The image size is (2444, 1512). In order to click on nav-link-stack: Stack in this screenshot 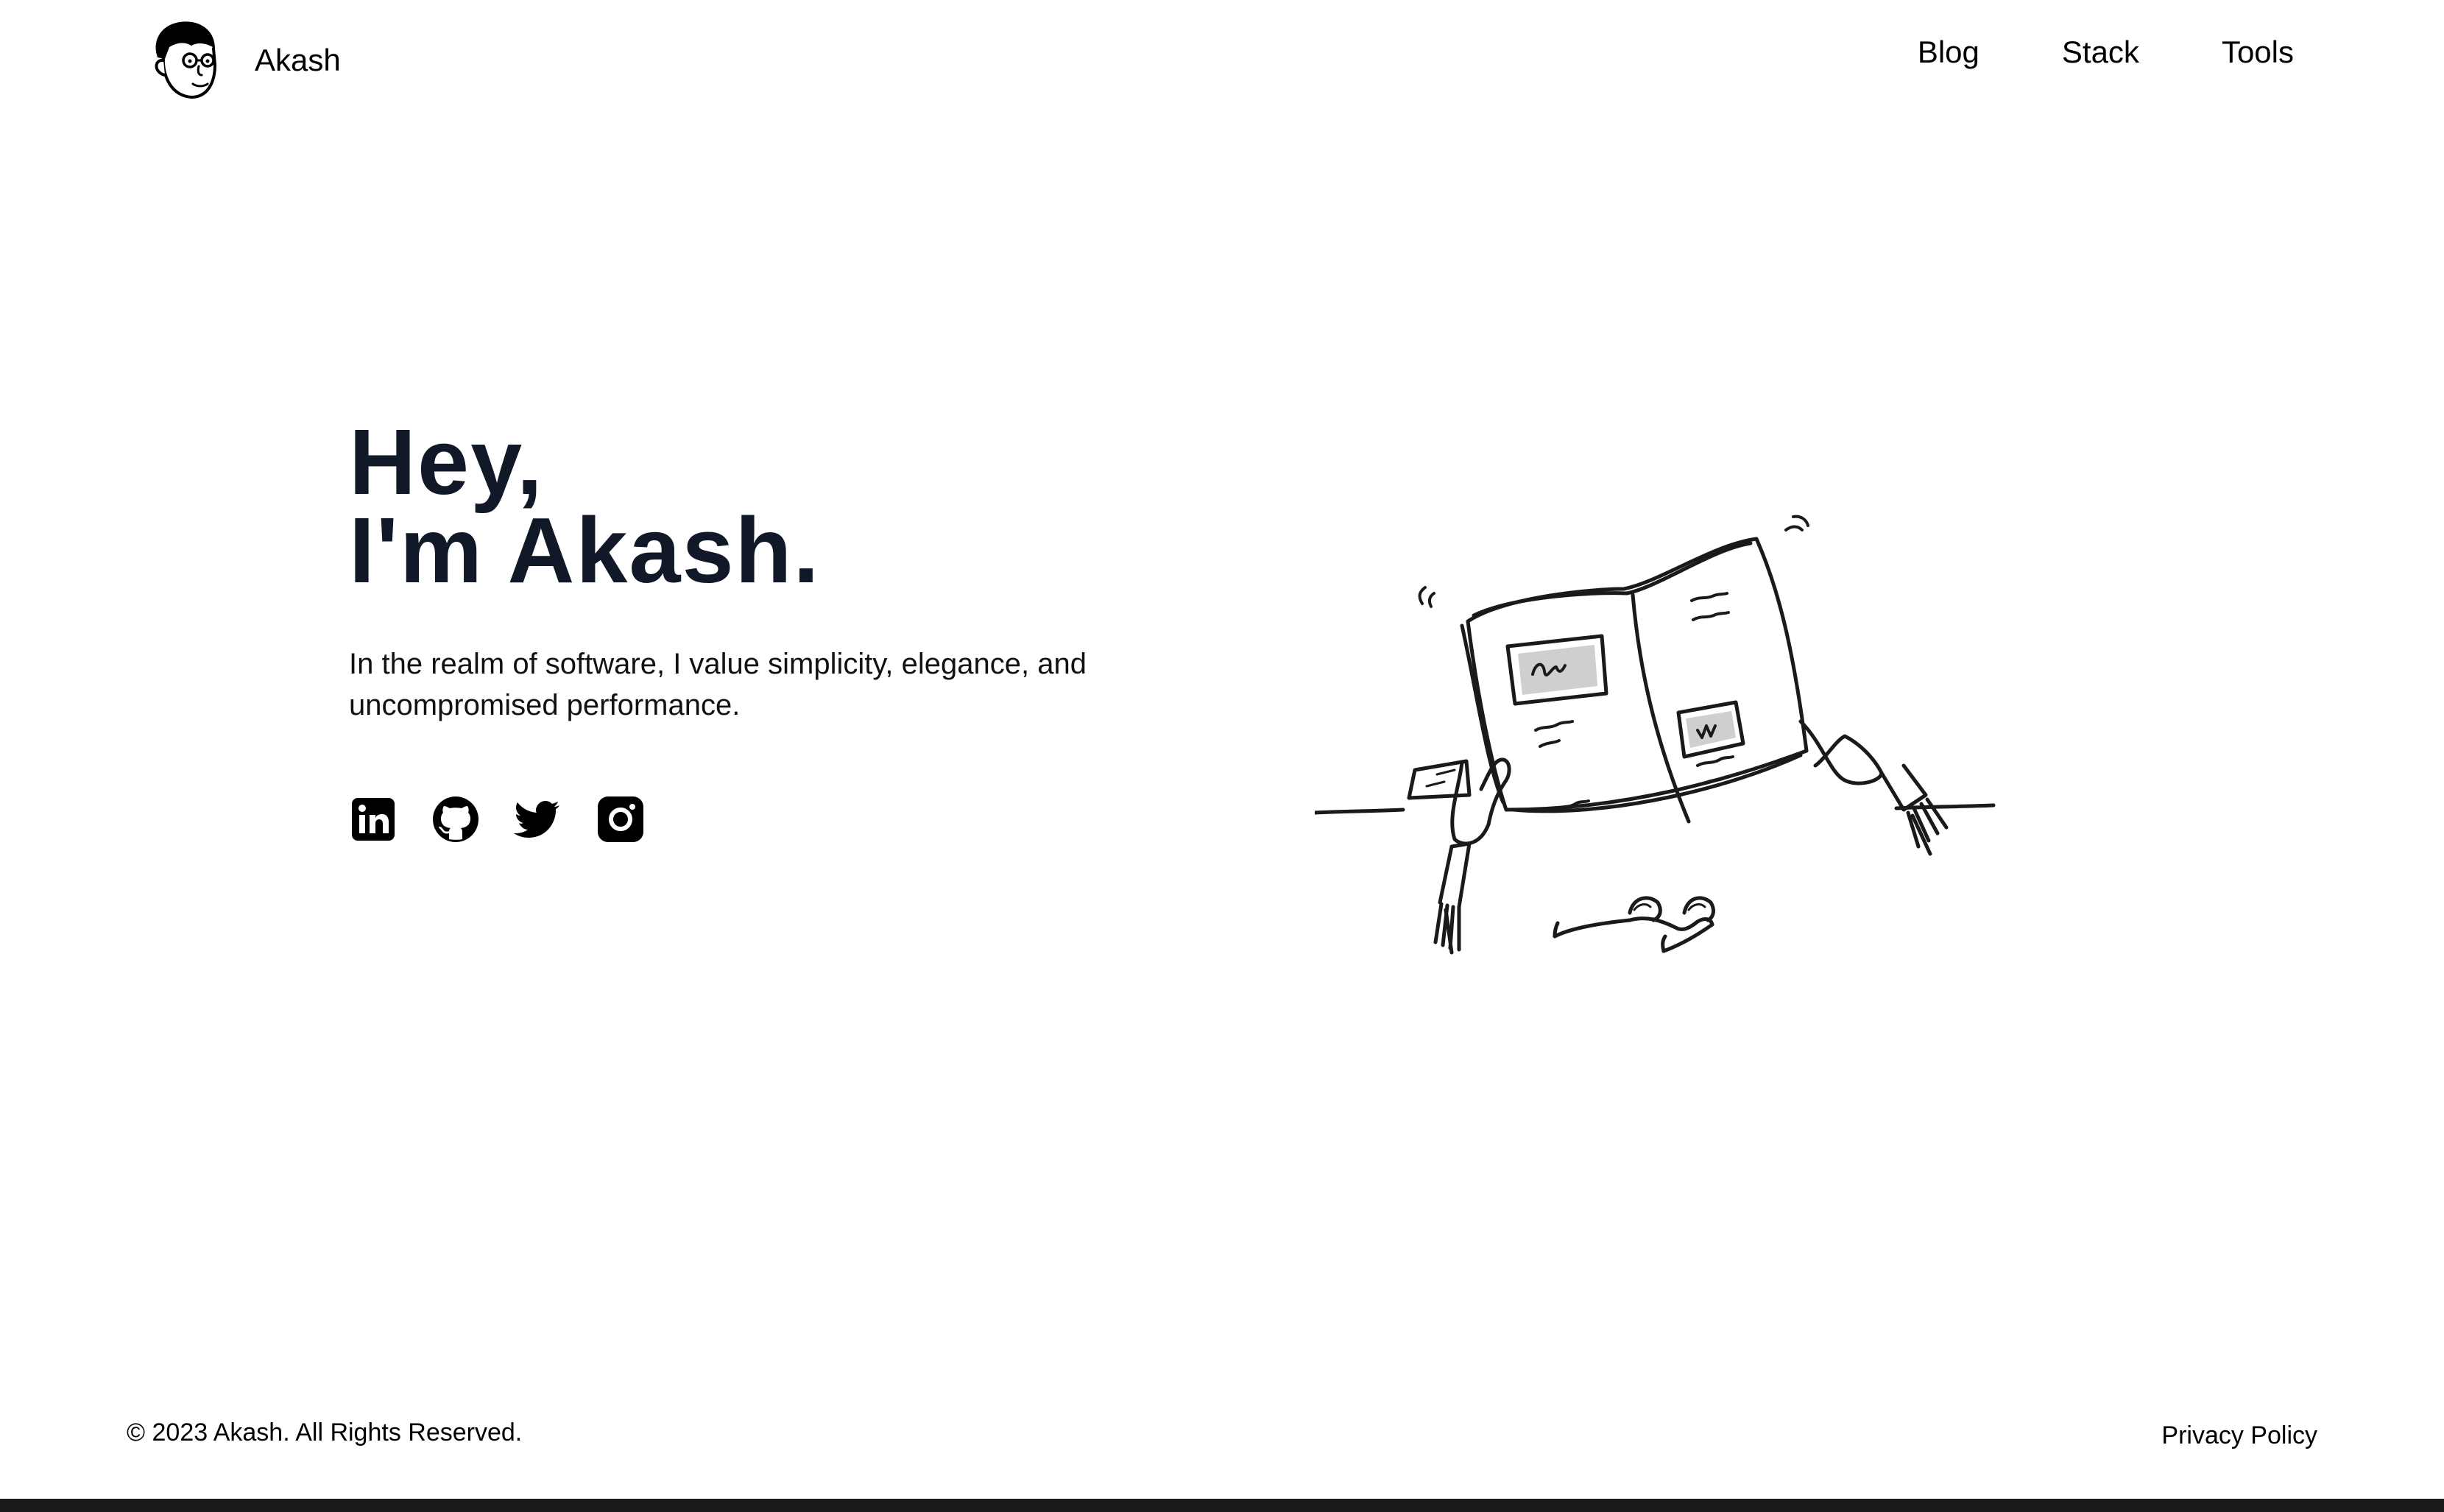, I will do `click(2100, 52)`.